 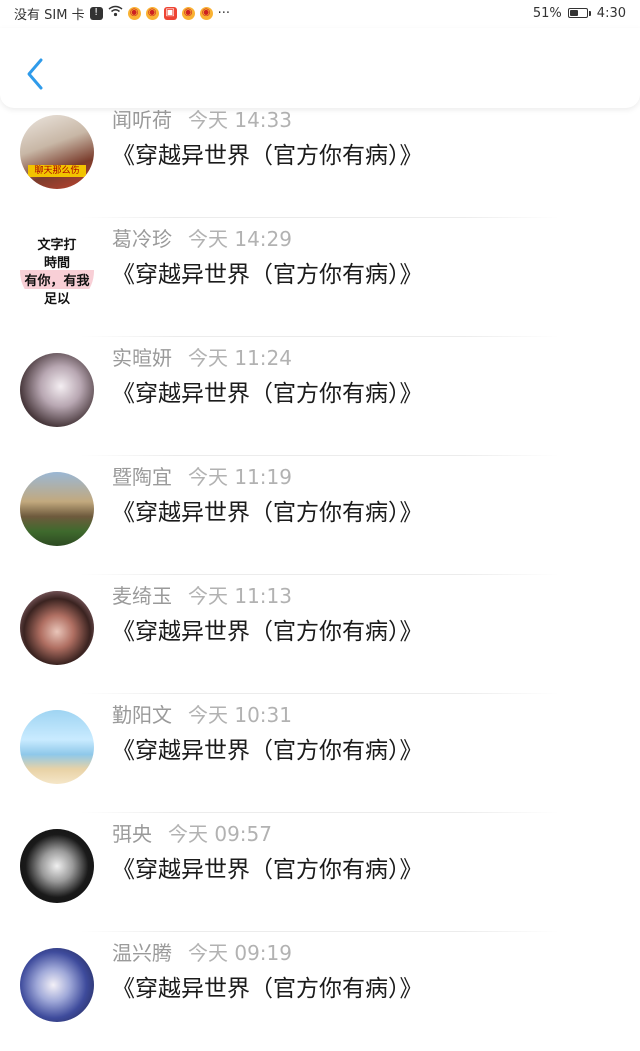 I want to click on comment-meta: 麦绮玉 今天 11:13, so click(x=202, y=594).